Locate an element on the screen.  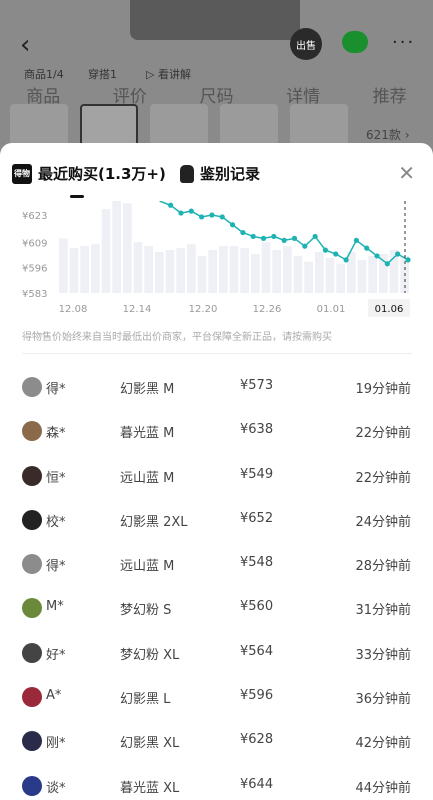
sale-price: ¥638 is located at coordinates (257, 430).